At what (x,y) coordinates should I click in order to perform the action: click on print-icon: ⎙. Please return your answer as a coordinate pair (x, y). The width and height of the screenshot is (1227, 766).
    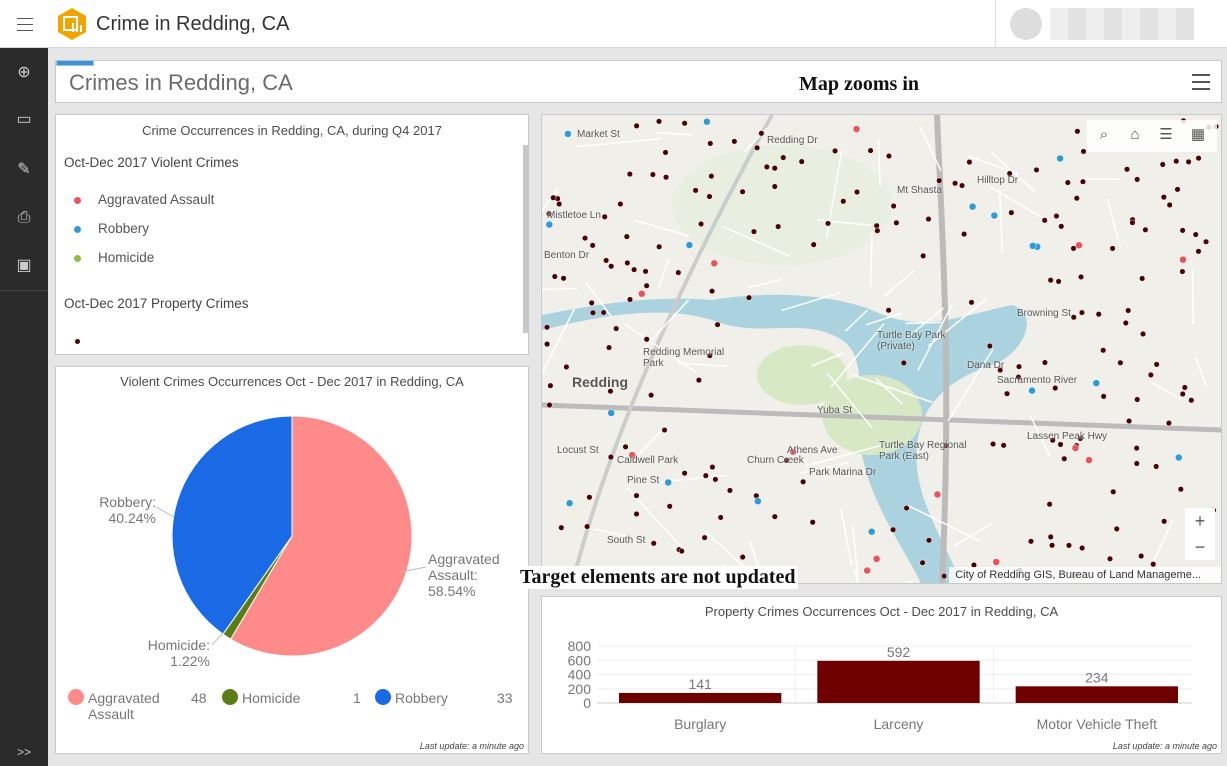
    Looking at the image, I should click on (24, 218).